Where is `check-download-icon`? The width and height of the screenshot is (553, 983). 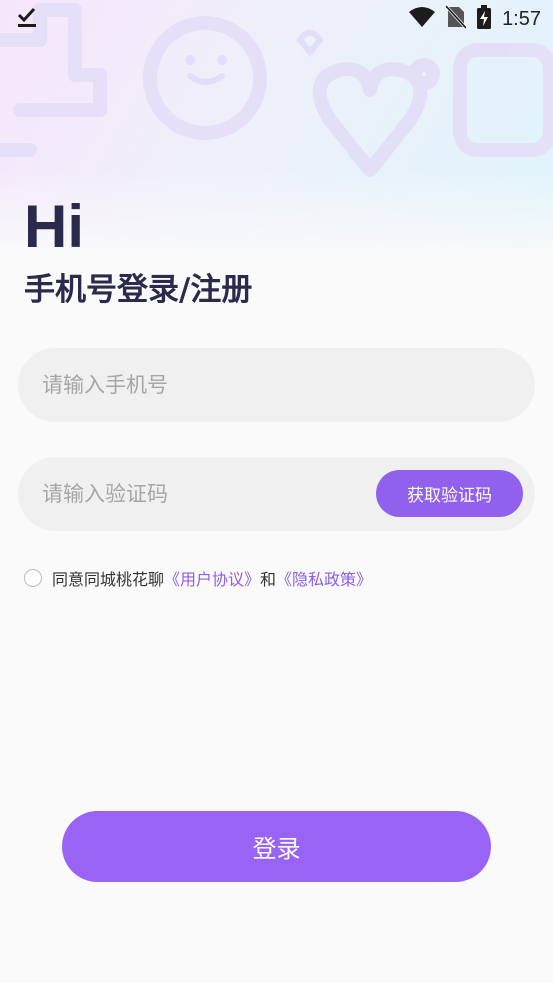
check-download-icon is located at coordinates (27, 19).